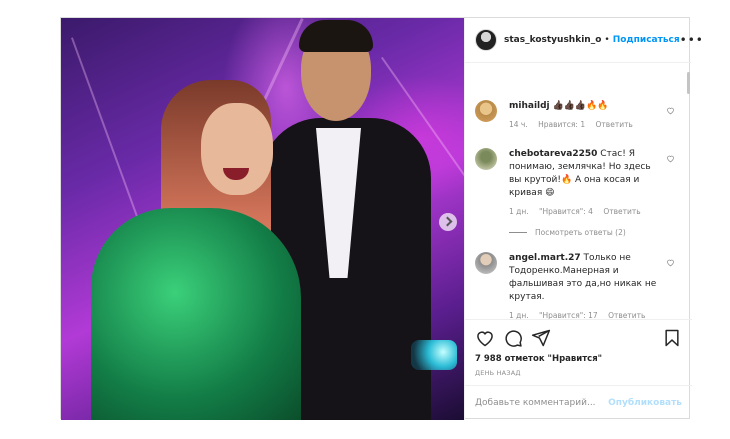  What do you see at coordinates (552, 40) in the screenshot?
I see `author-username: stas_kostyushkin_o` at bounding box center [552, 40].